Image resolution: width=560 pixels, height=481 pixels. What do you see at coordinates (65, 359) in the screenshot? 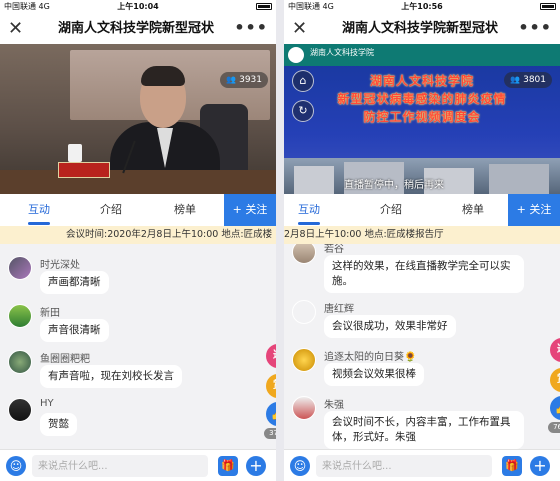
I see `username: 鱼圈圈粑粑` at bounding box center [65, 359].